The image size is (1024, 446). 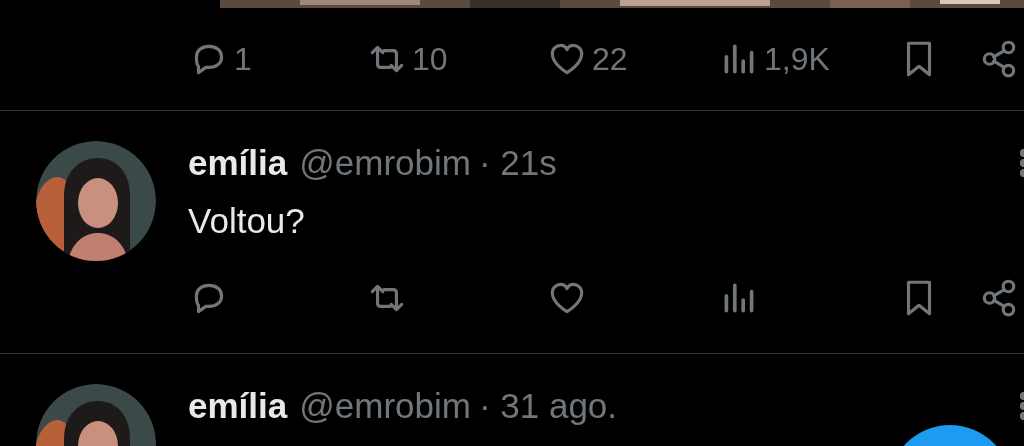 I want to click on post-time: · 21s, so click(x=517, y=163).